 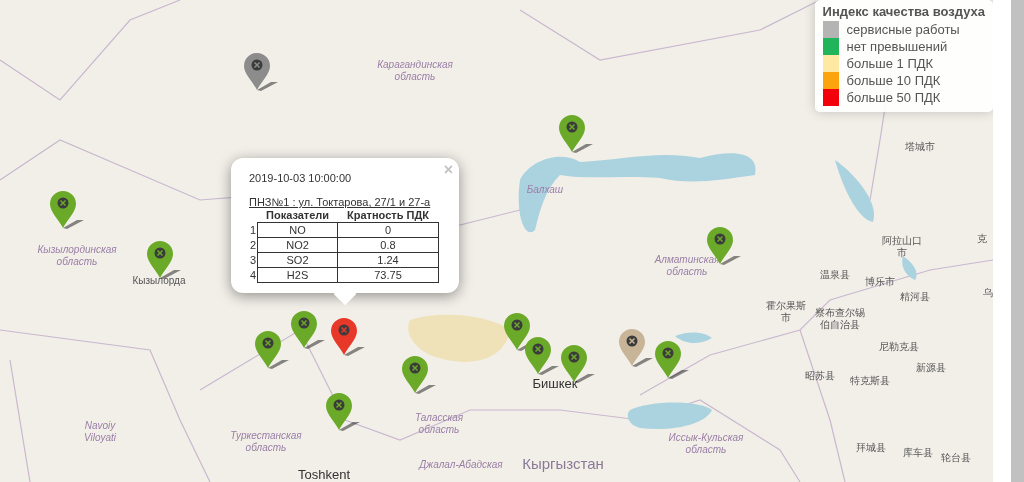 I want to click on table-cell: 73.75, so click(x=388, y=275).